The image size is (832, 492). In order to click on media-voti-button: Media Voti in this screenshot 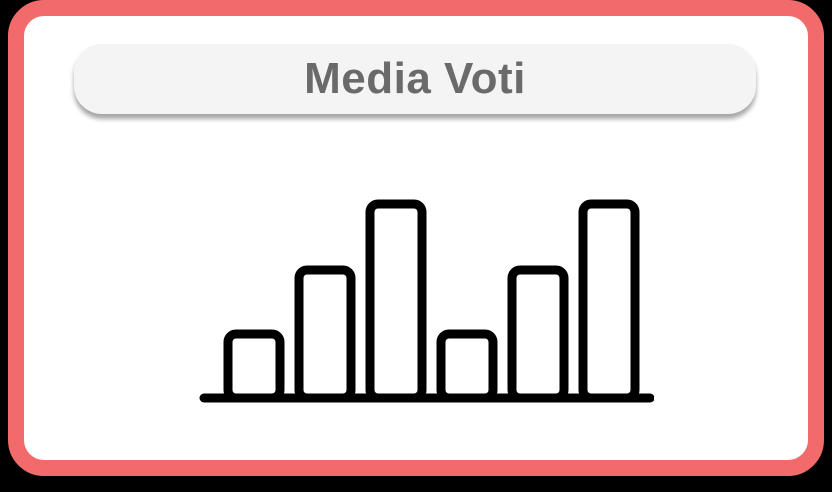, I will do `click(415, 79)`.